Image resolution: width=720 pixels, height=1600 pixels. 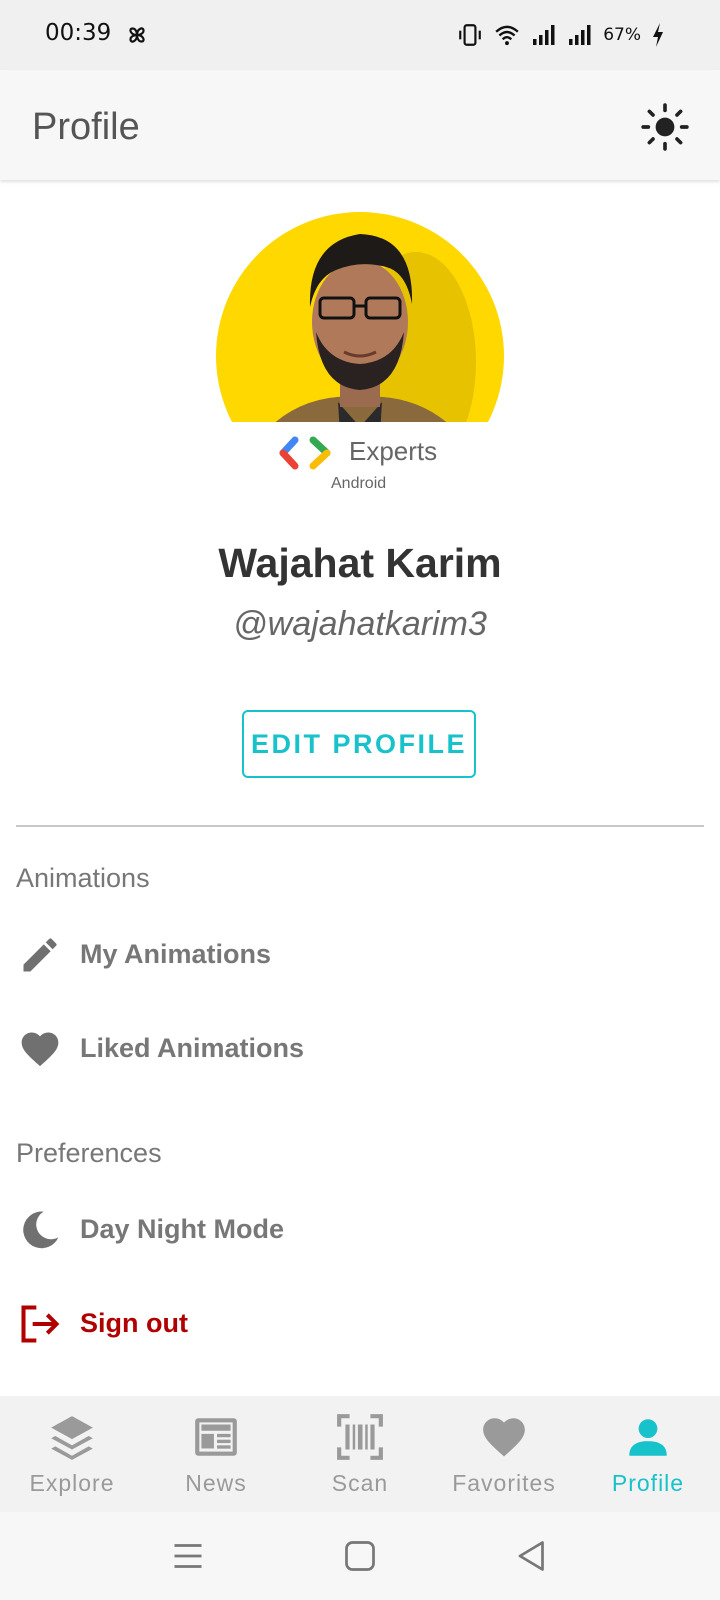 What do you see at coordinates (360, 624) in the screenshot?
I see `user-handle: @wajahatkarim3` at bounding box center [360, 624].